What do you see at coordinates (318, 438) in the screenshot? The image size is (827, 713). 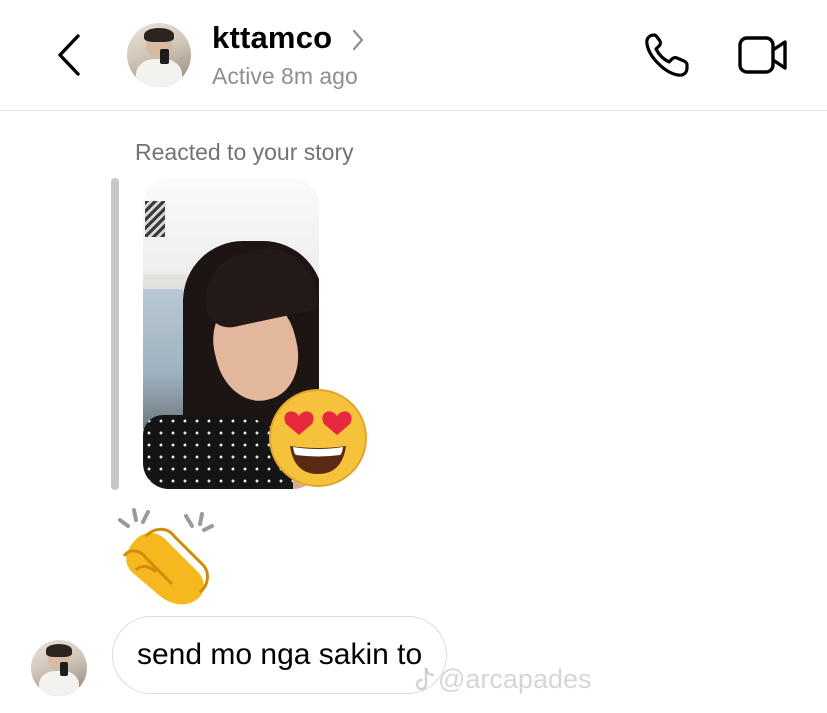 I see `heart-eyes-emoji-icon` at bounding box center [318, 438].